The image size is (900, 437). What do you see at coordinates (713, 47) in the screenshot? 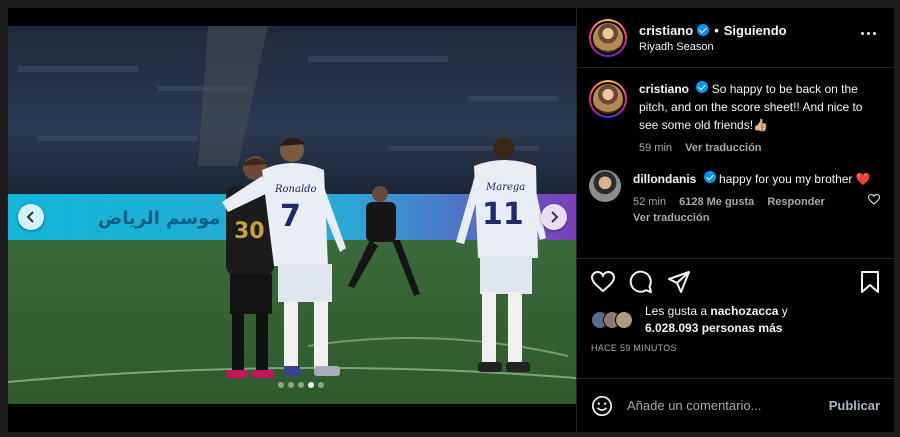
I see `post-location: Riyadh Season` at bounding box center [713, 47].